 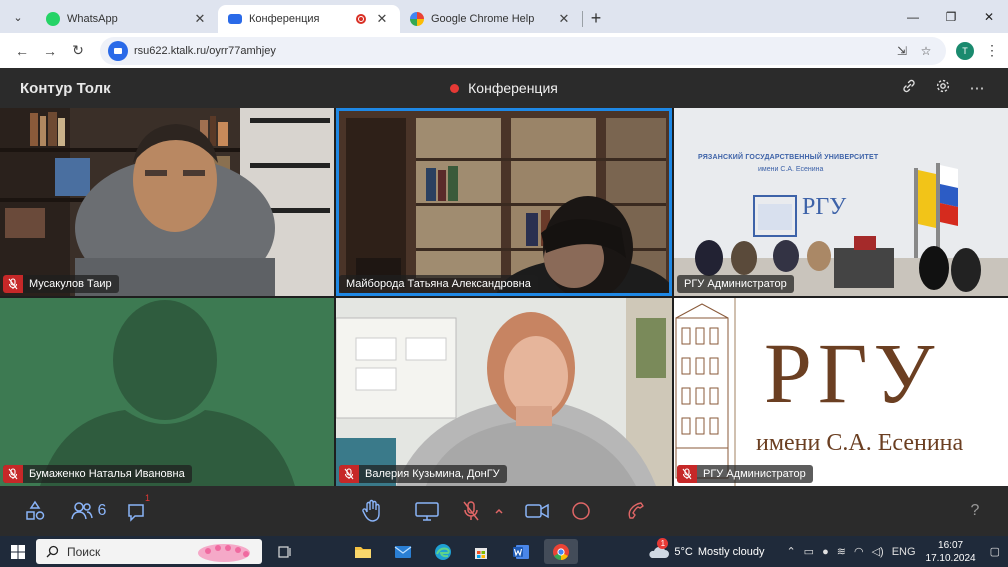 What do you see at coordinates (50, 51) in the screenshot?
I see `forward-arrow-icon: →` at bounding box center [50, 51].